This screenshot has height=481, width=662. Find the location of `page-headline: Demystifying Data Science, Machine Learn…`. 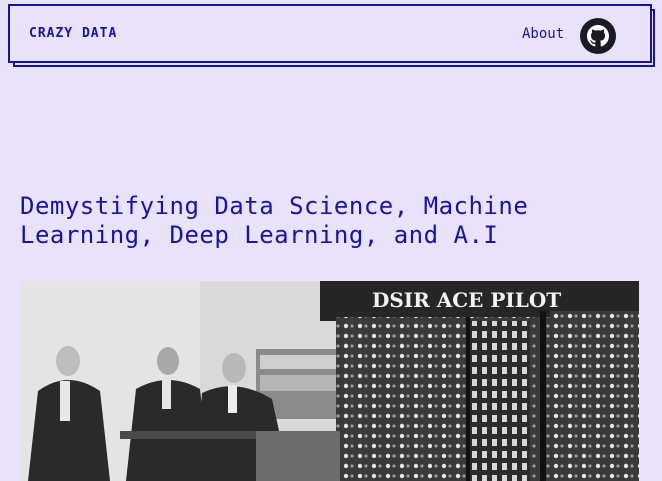

page-headline: Demystifying Data Science, Machine Learn… is located at coordinates (274, 220).